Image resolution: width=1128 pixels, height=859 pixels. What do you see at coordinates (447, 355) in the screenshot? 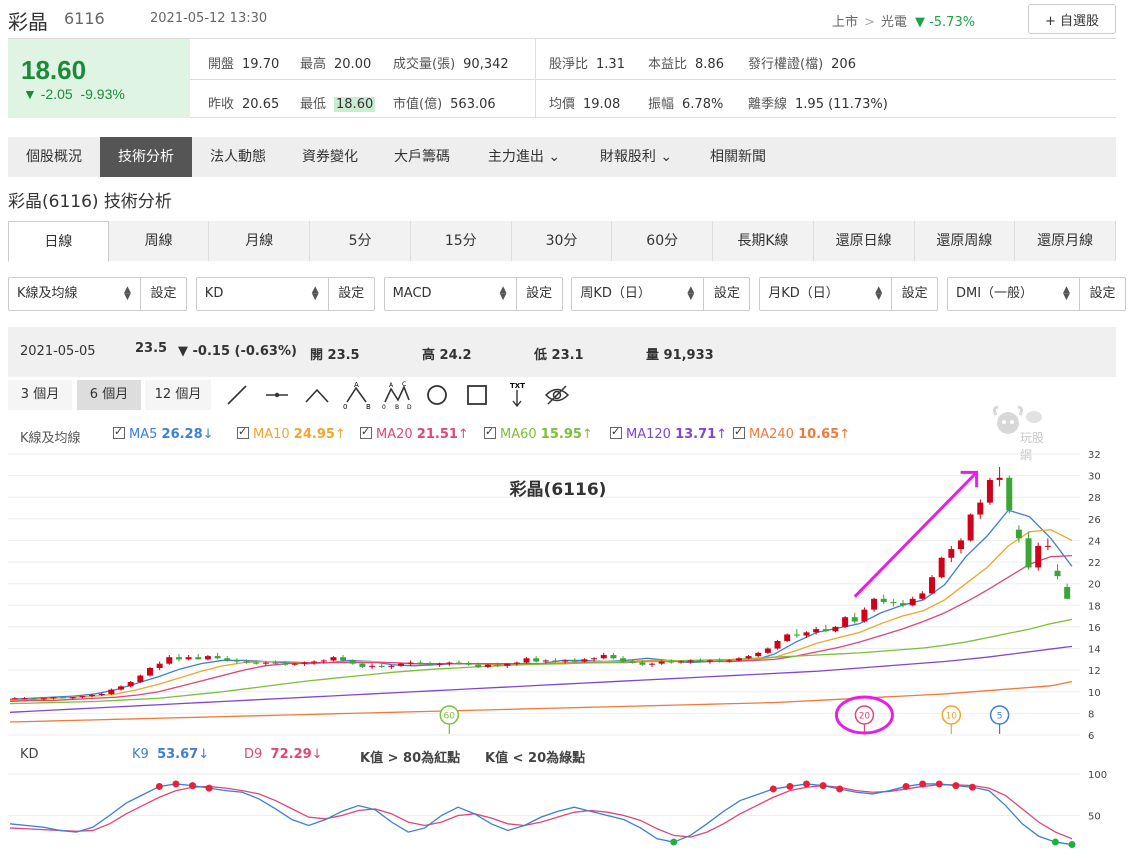
I see `info-high: 高 24.2` at bounding box center [447, 355].